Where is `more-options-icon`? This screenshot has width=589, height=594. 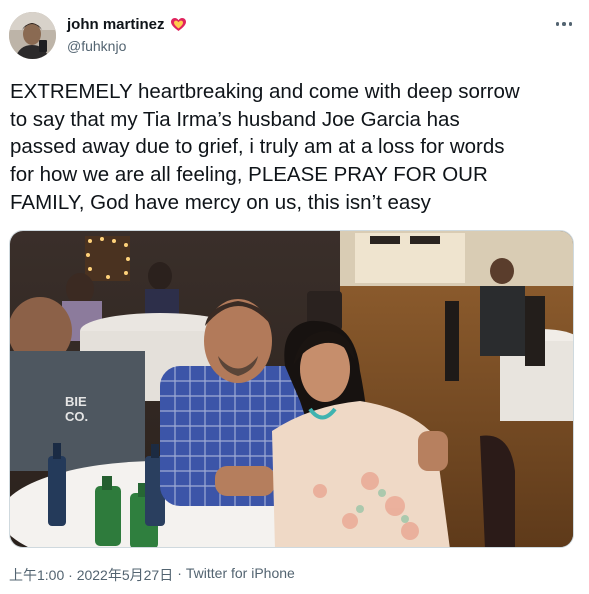
more-options-icon is located at coordinates (564, 24).